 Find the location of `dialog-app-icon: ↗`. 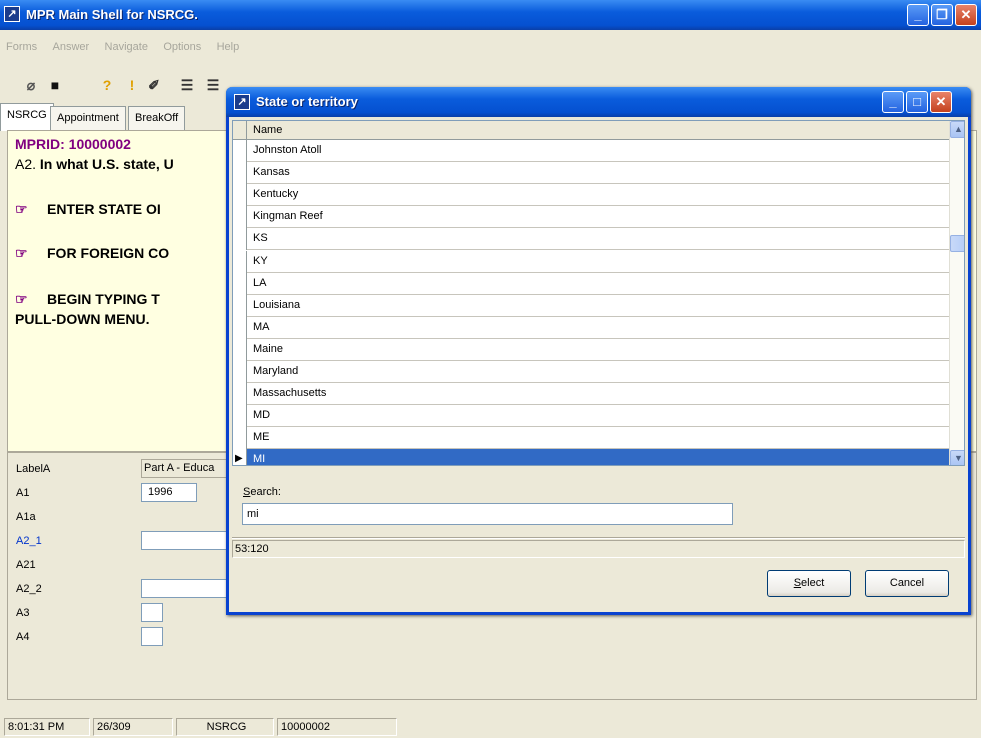

dialog-app-icon: ↗ is located at coordinates (242, 102).